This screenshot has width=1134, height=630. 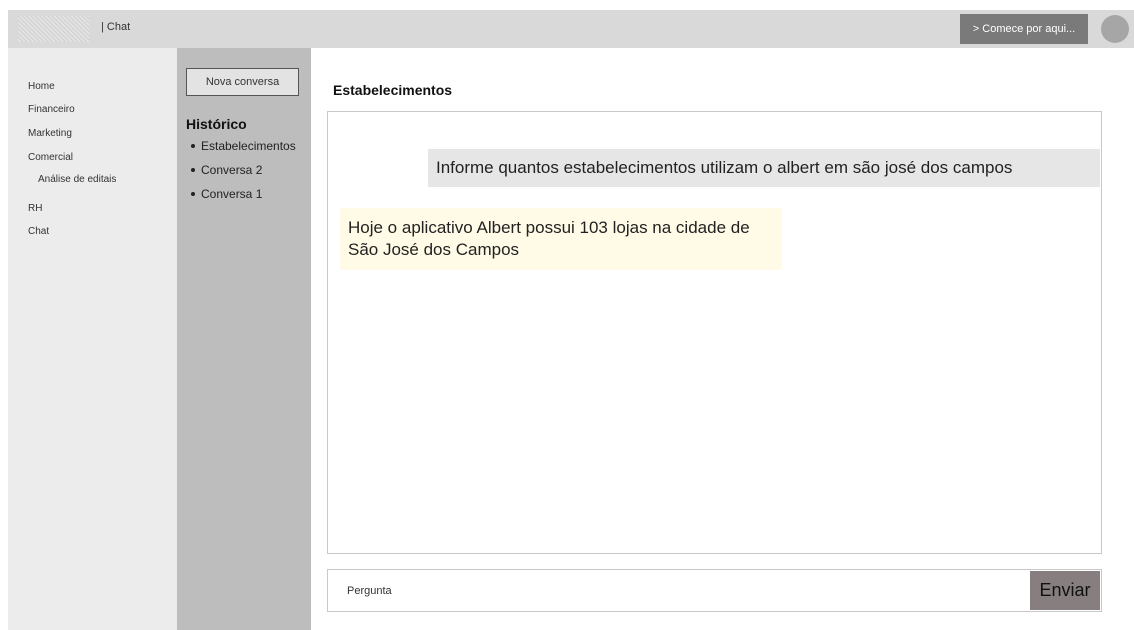 What do you see at coordinates (393, 90) in the screenshot?
I see `chat-title: Estabelecimentos` at bounding box center [393, 90].